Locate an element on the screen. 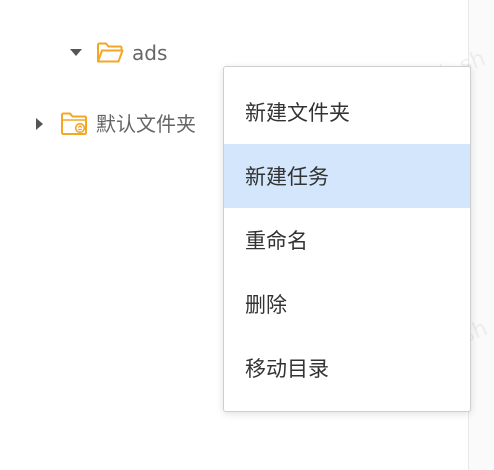 The width and height of the screenshot is (494, 470). caret-down-icon is located at coordinates (76, 53).